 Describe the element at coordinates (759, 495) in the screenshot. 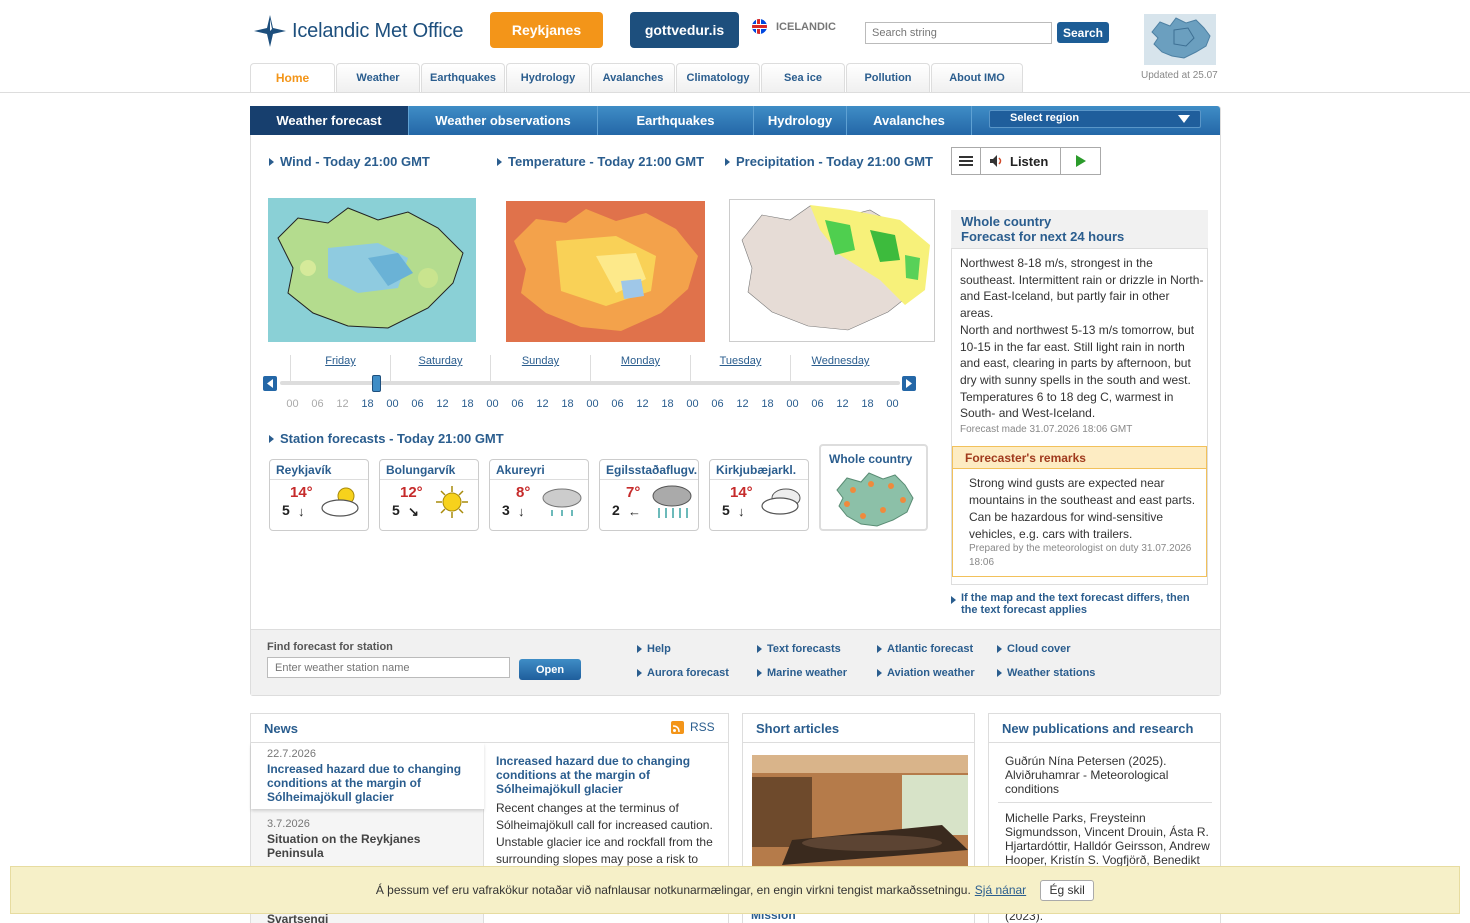

I see `station-card-kirkjubaejarklaustur: Kirkjubæjarkl. 14° 5 ↓` at that location.